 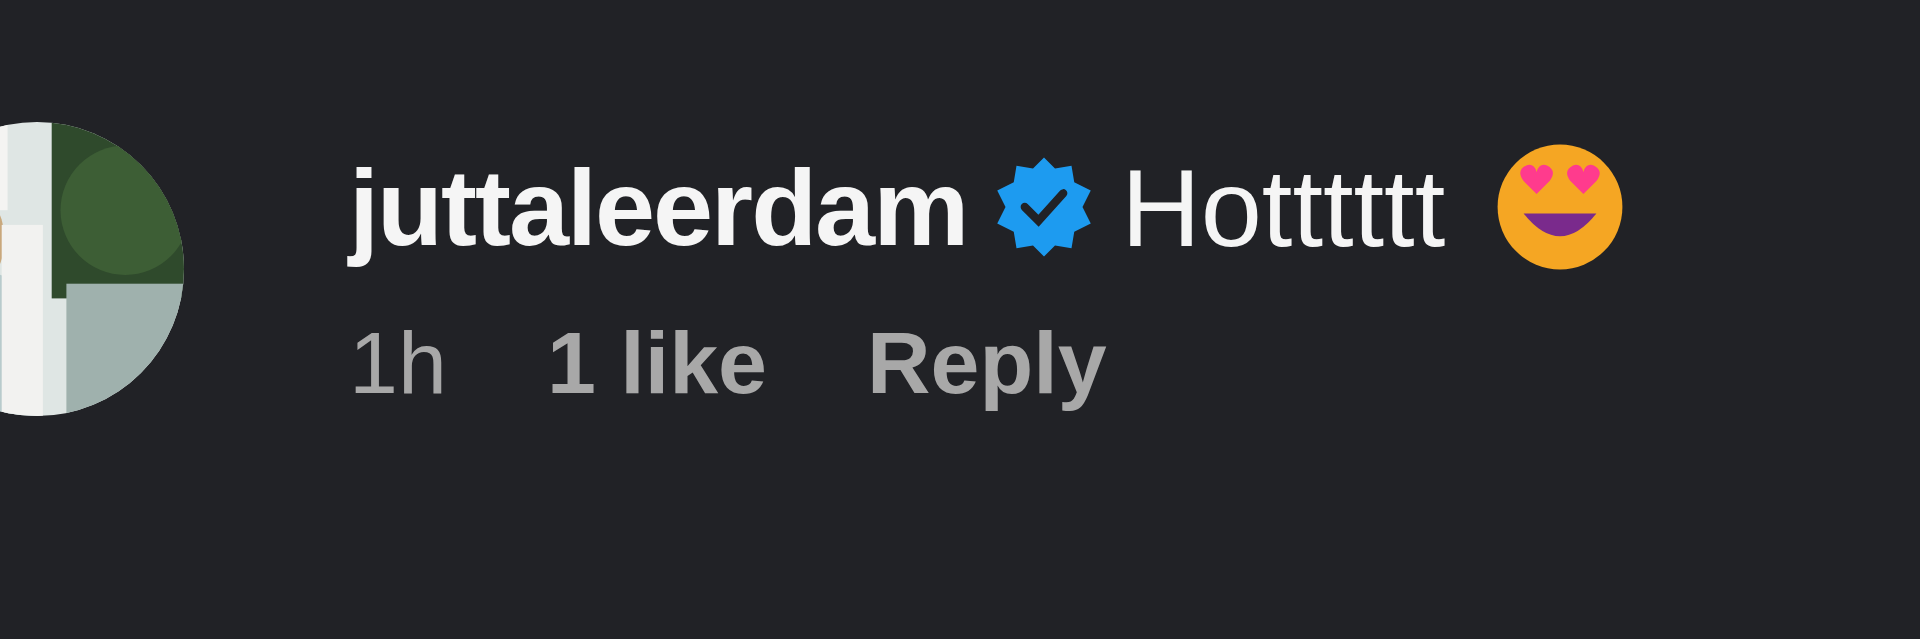 What do you see at coordinates (658, 207) in the screenshot?
I see `username: juttaleerdam` at bounding box center [658, 207].